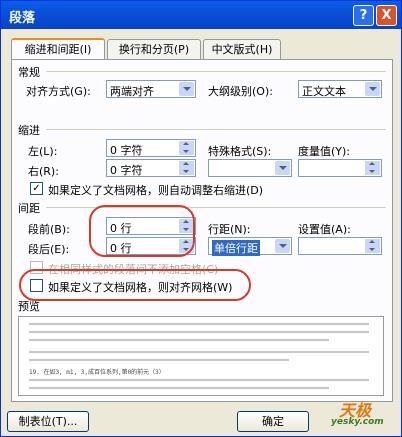 The image size is (402, 437). What do you see at coordinates (36, 188) in the screenshot?
I see `auto-adjust-checkbox: ✓` at bounding box center [36, 188].